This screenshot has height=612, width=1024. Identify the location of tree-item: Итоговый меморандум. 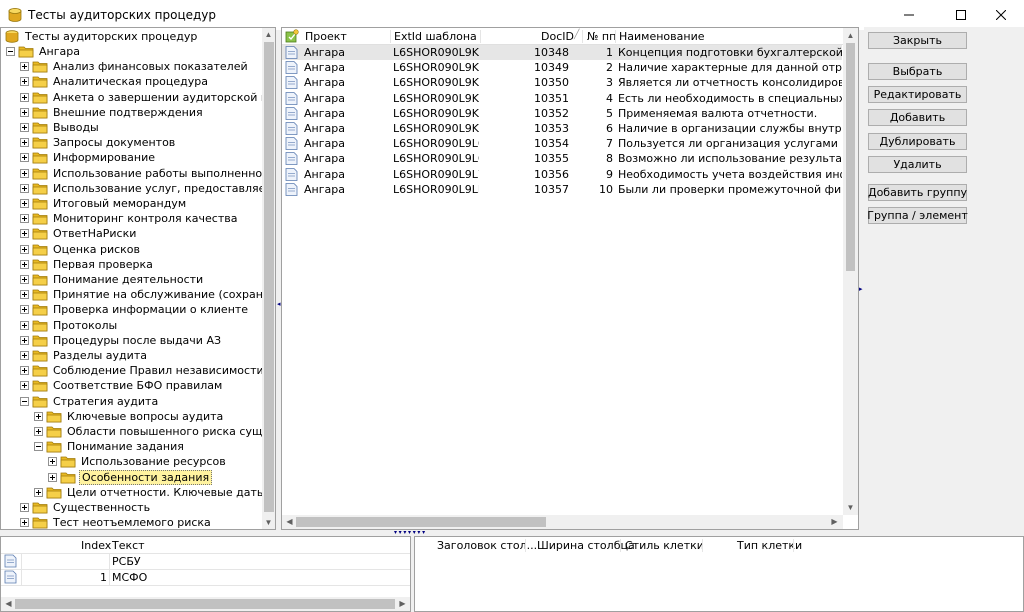
(104, 203).